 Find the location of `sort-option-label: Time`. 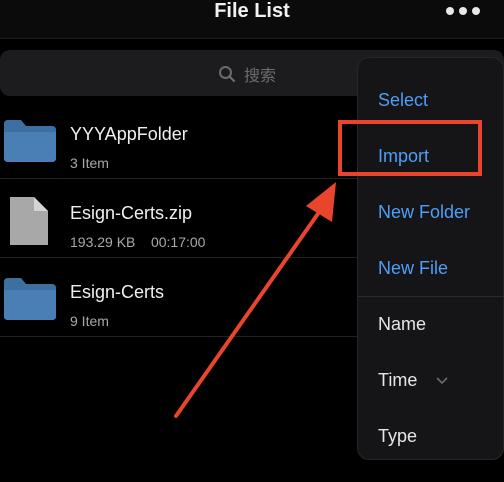

sort-option-label: Time is located at coordinates (398, 380).